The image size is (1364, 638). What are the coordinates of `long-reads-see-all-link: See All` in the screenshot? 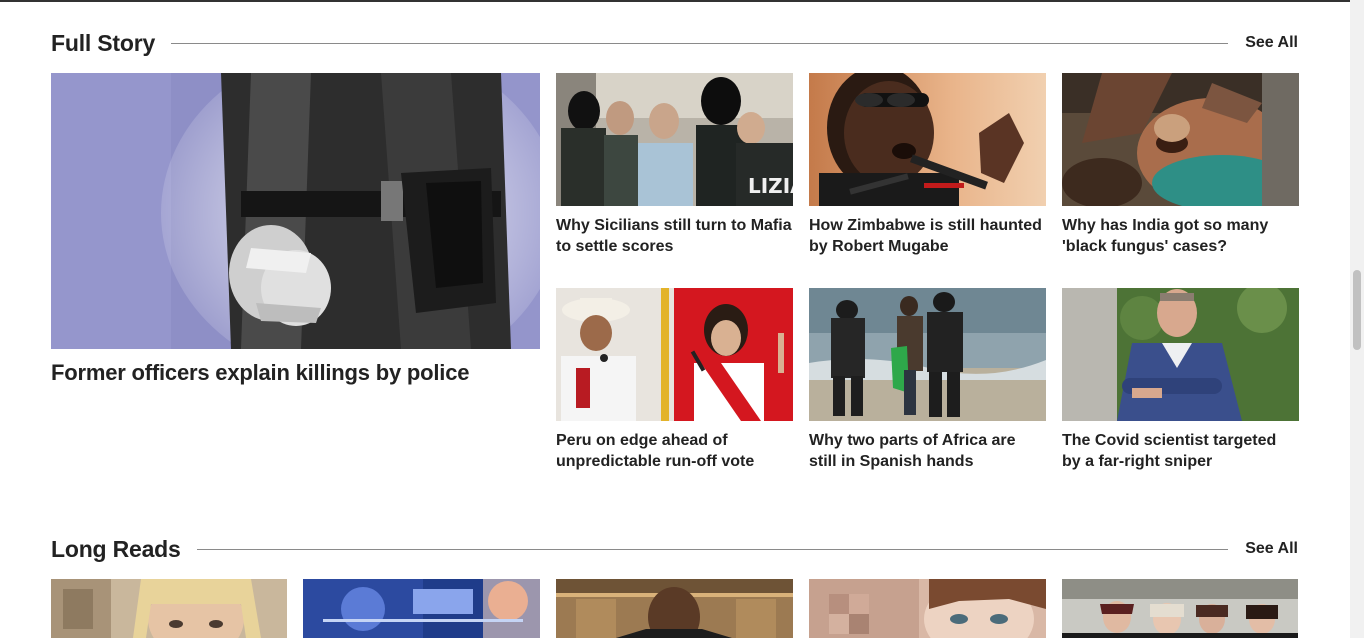 It's located at (1271, 549).